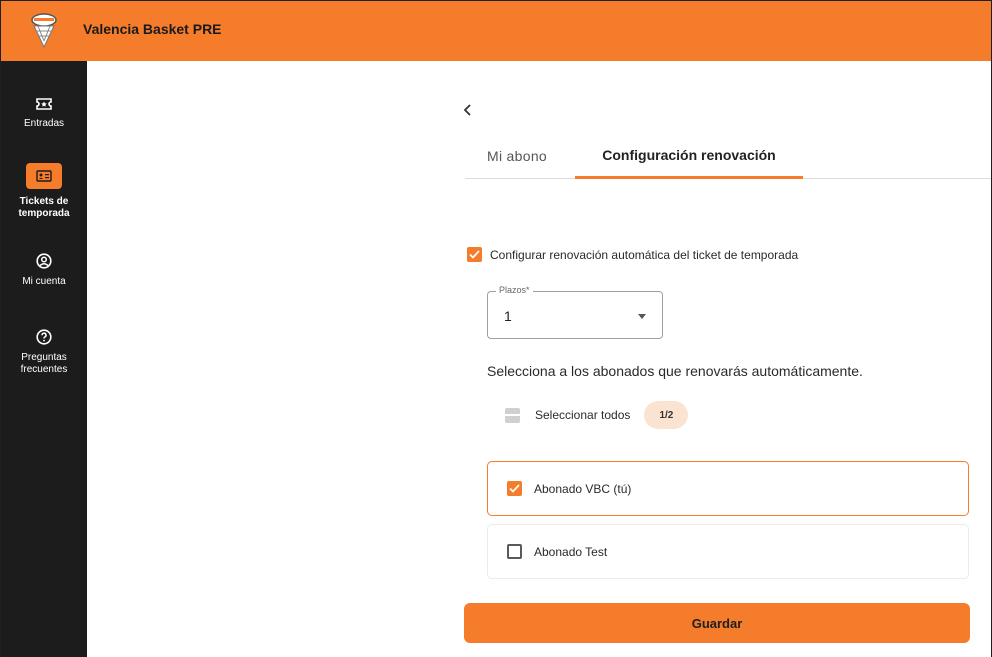 Image resolution: width=992 pixels, height=657 pixels. Describe the element at coordinates (514, 290) in the screenshot. I see `plazos-label: Plazos*` at that location.